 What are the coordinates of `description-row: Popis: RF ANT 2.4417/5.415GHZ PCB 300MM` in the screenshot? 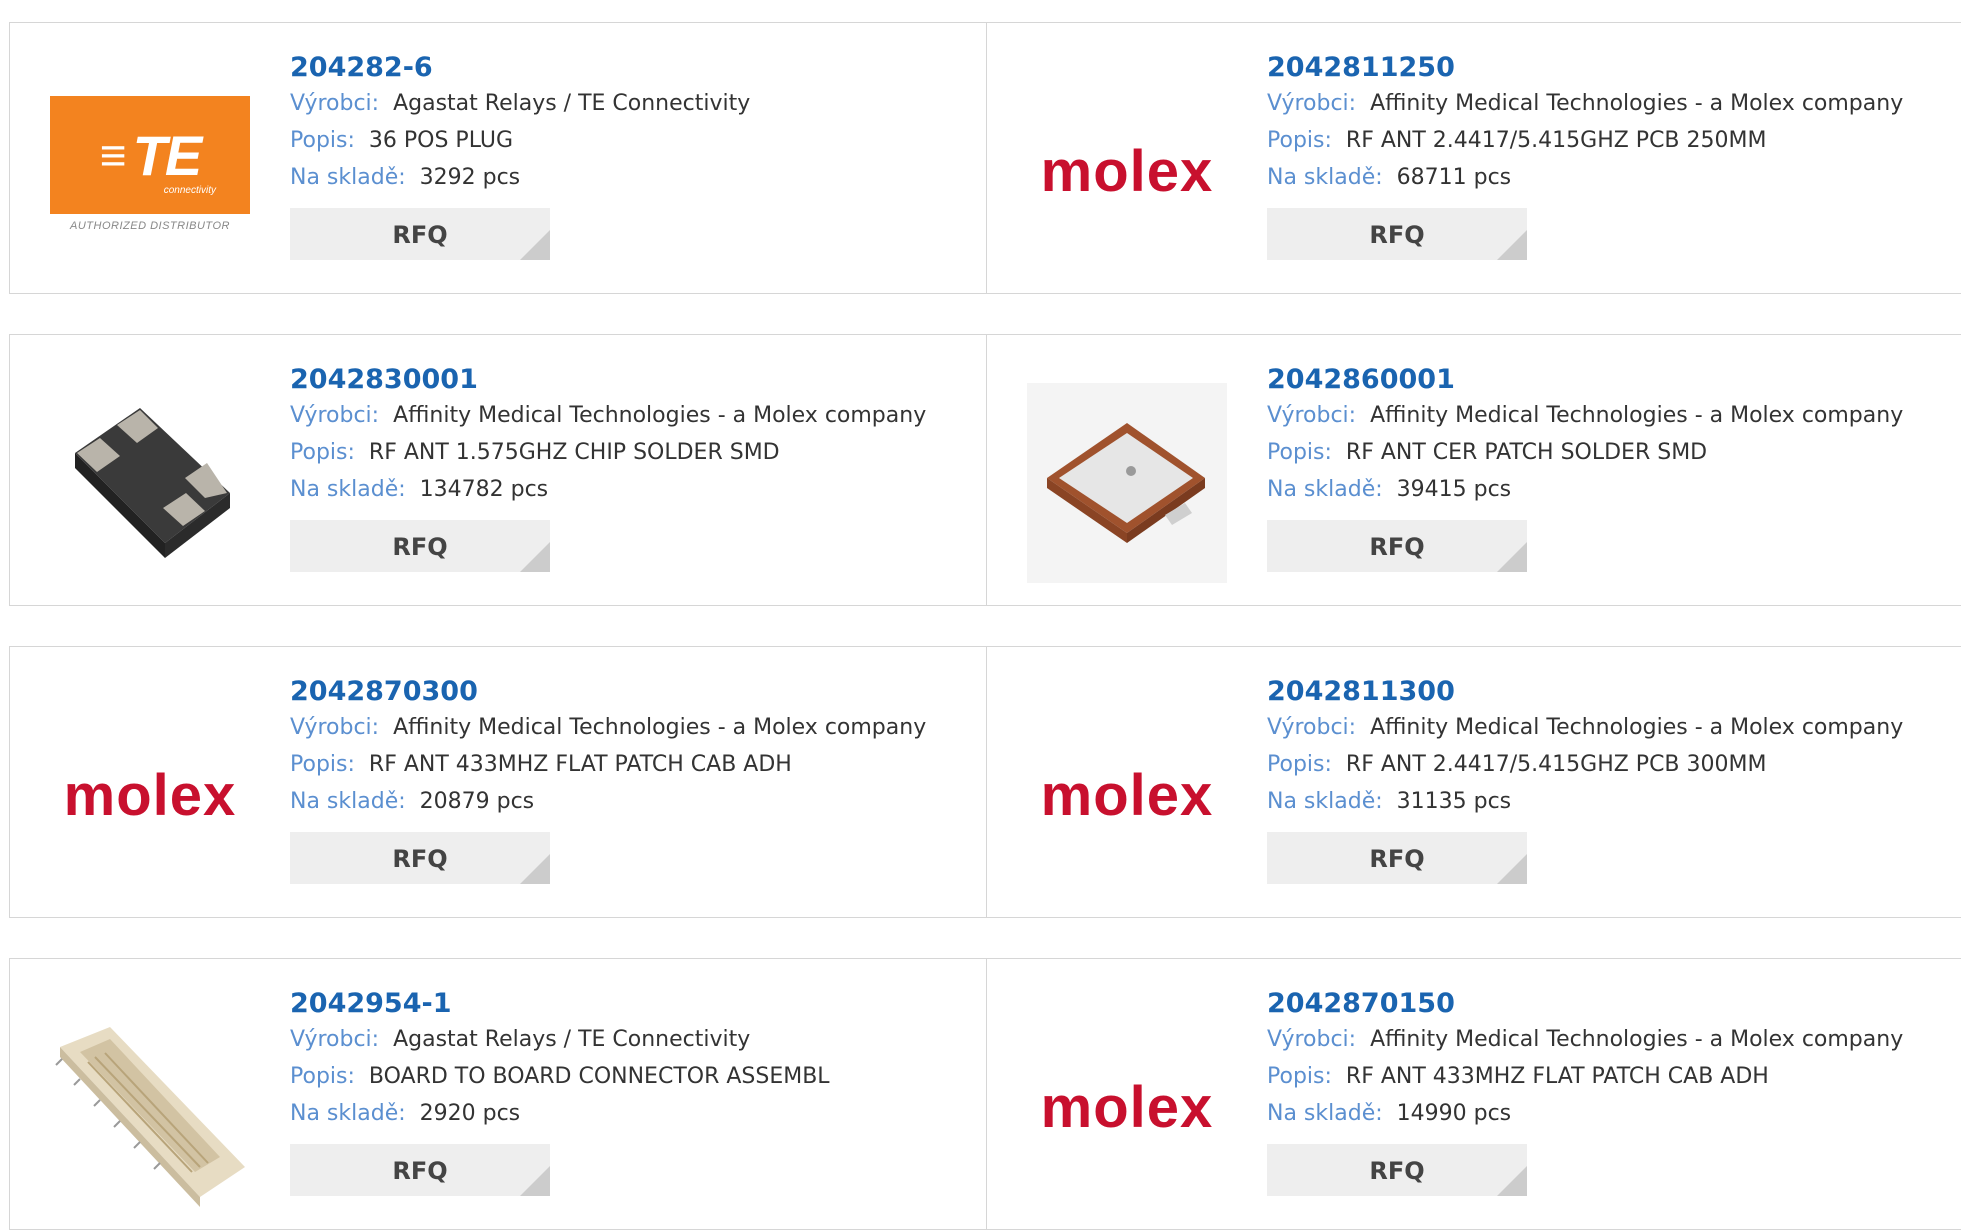 It's located at (1610, 764).